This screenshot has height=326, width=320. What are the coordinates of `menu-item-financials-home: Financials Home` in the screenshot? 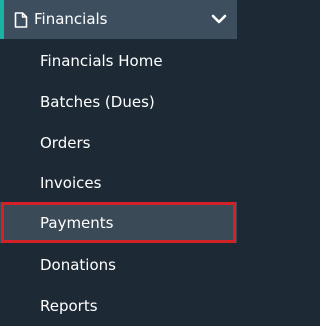 It's located at (118, 60).